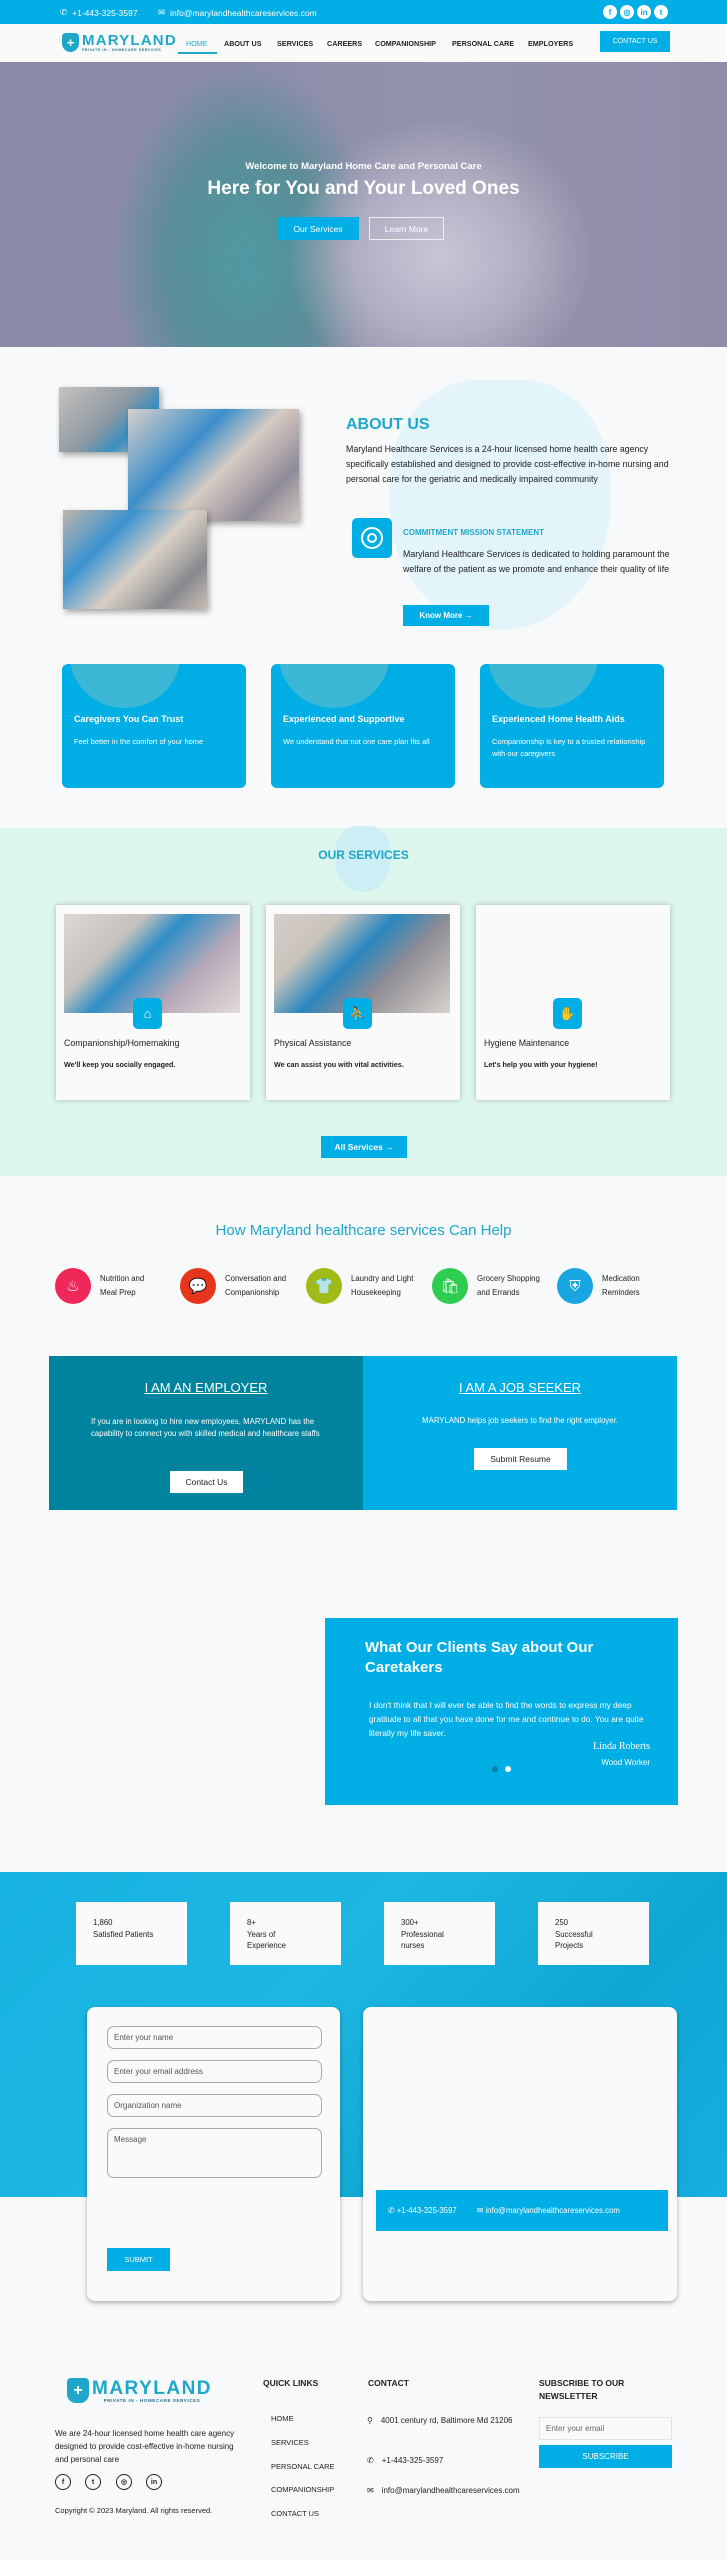 This screenshot has height=2560, width=727. I want to click on stat-value: 1,860, so click(103, 1922).